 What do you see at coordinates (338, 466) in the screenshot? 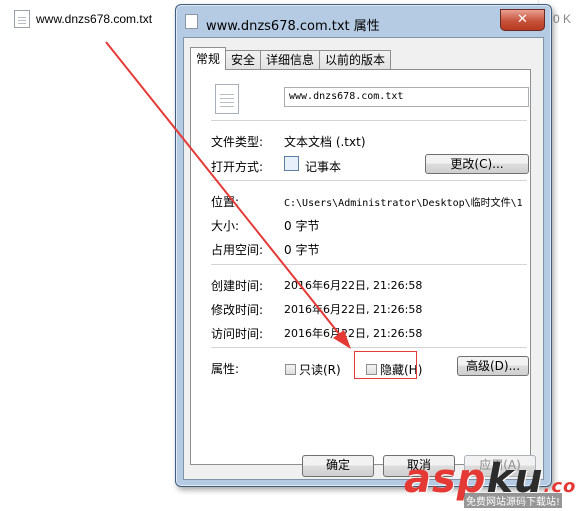
I see `ok-button: 确定` at bounding box center [338, 466].